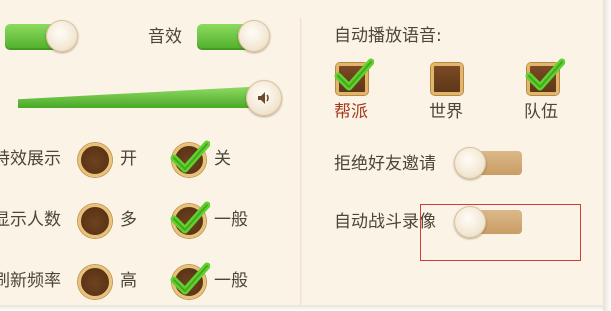 The image size is (611, 311). What do you see at coordinates (500, 232) in the screenshot?
I see `highlight-box` at bounding box center [500, 232].